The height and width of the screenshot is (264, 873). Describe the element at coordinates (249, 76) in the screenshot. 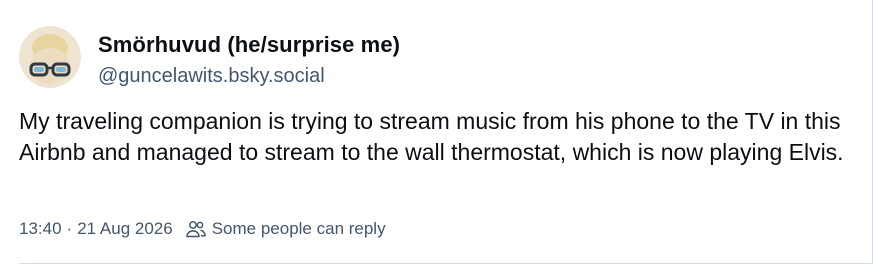

I see `author-handle: @guncelawits.bsky.social` at that location.